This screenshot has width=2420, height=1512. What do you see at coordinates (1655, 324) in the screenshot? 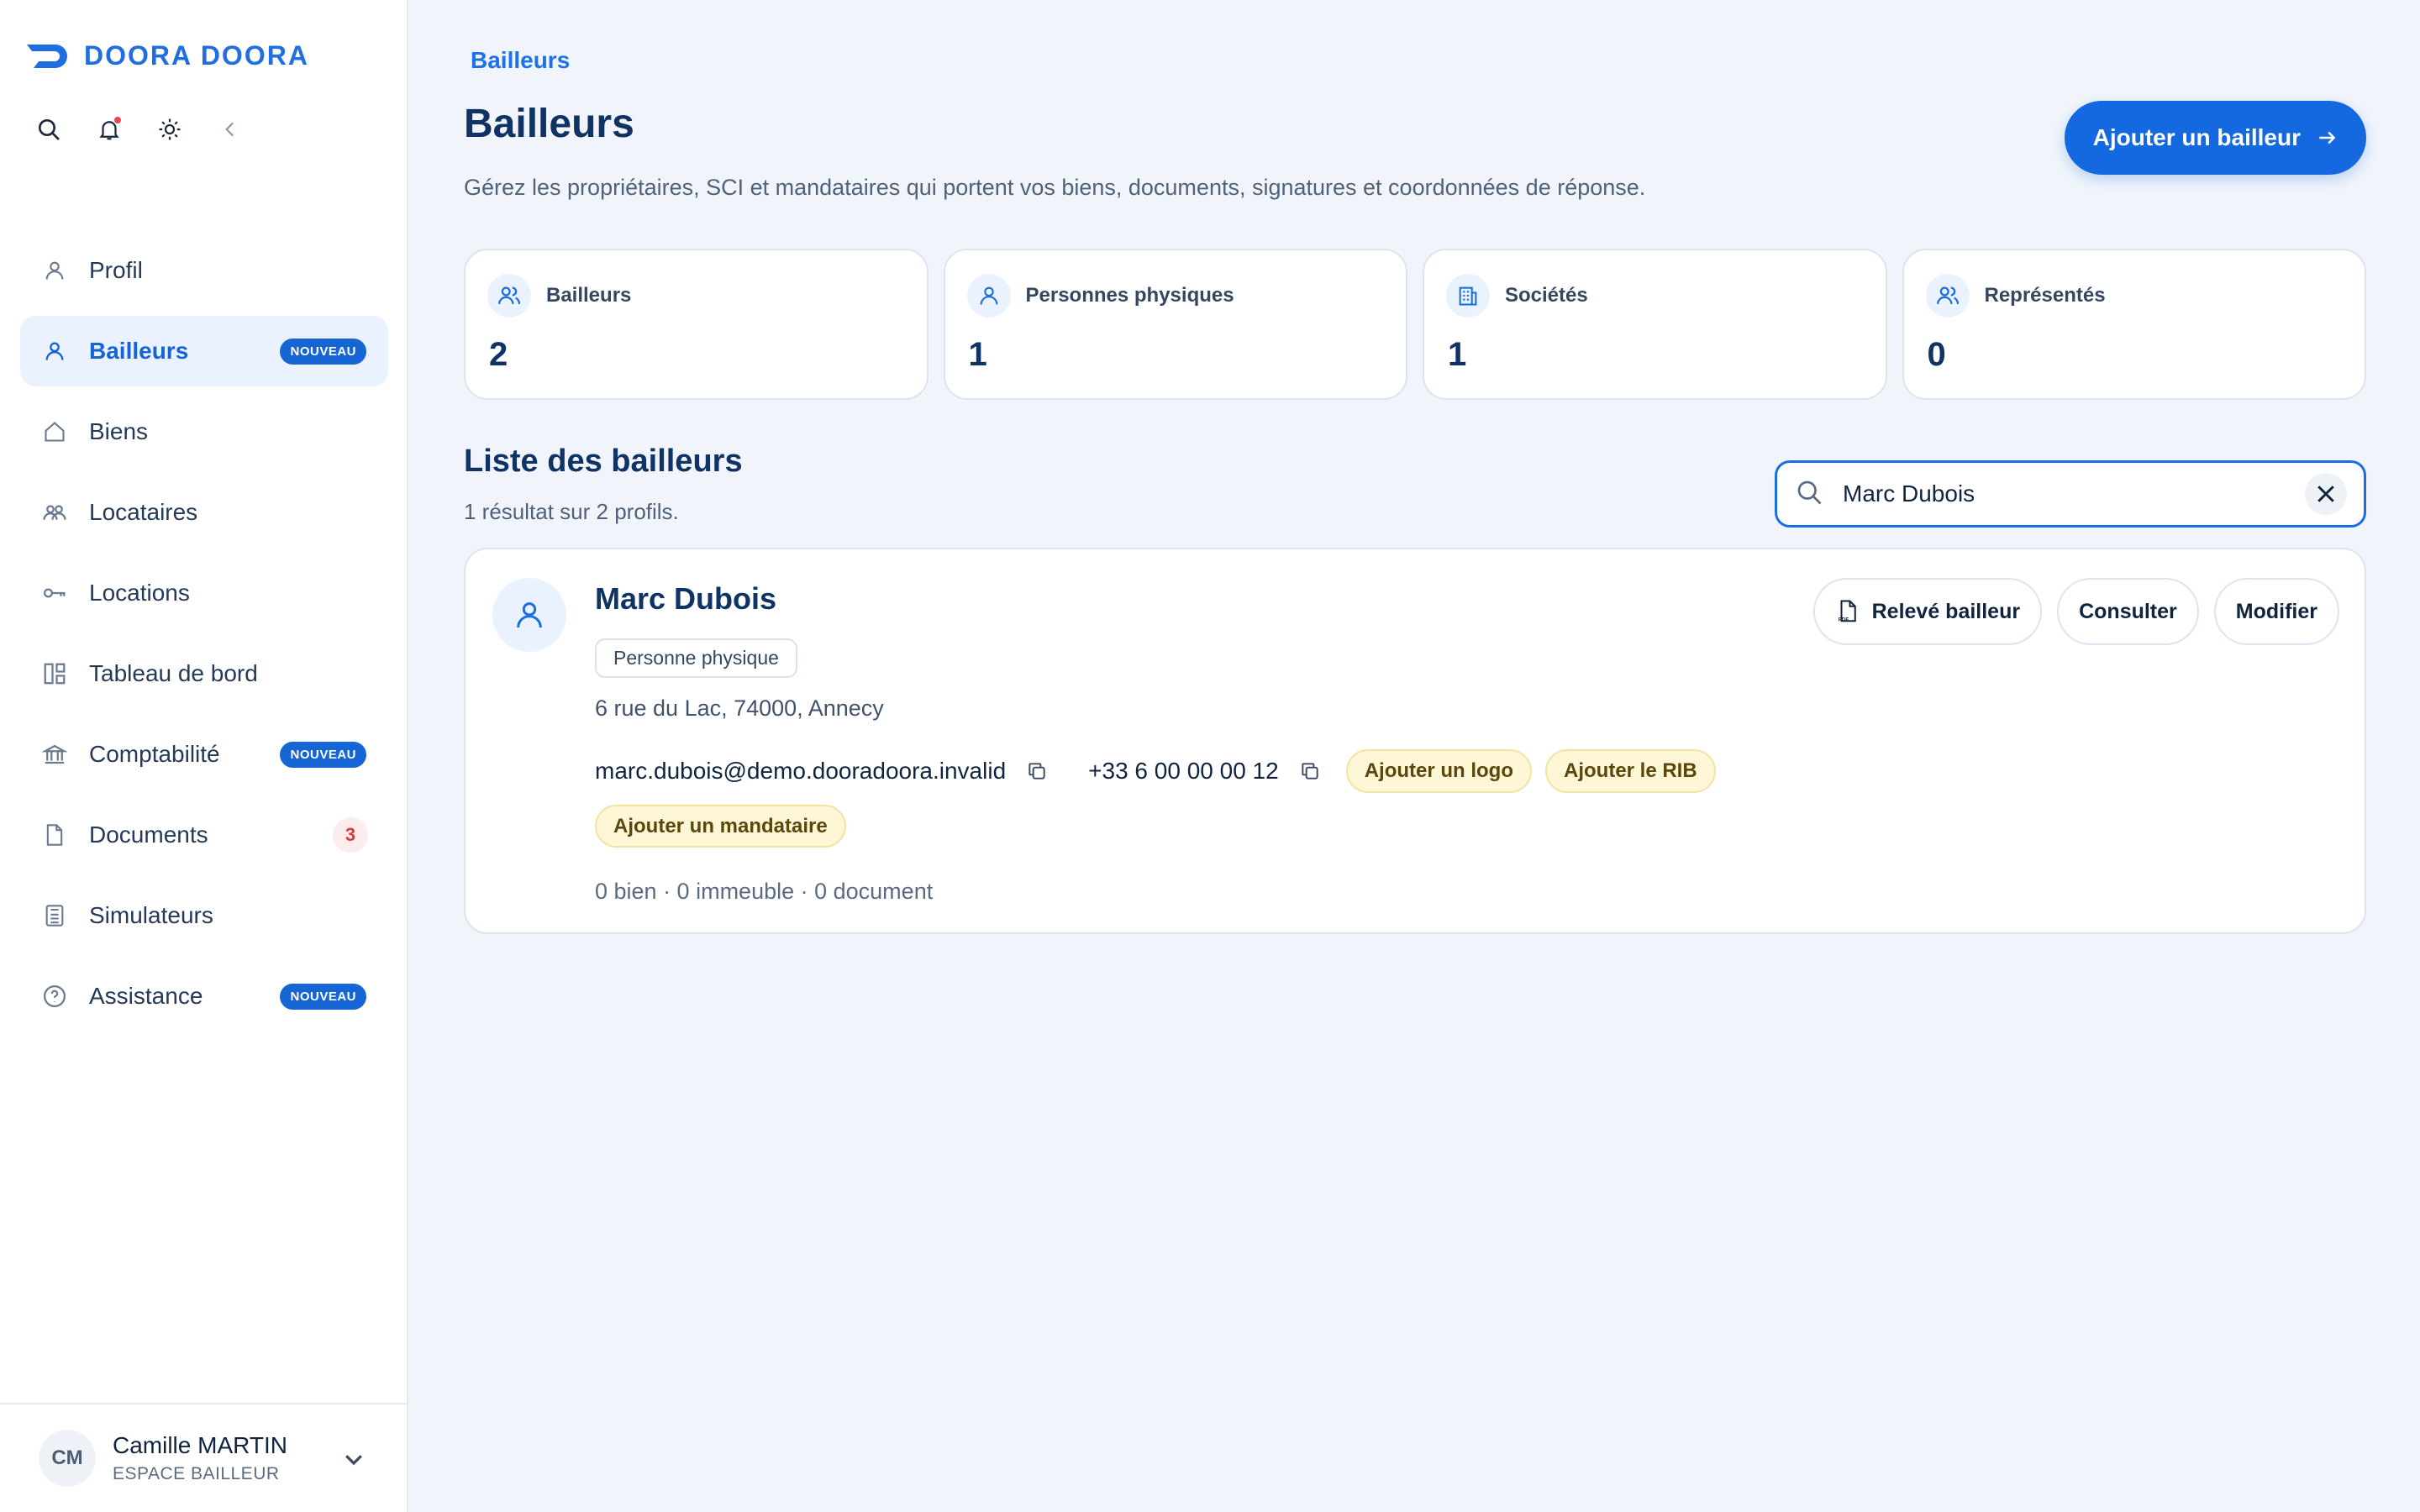
I see `stat-card-societes: Sociétés 1` at bounding box center [1655, 324].